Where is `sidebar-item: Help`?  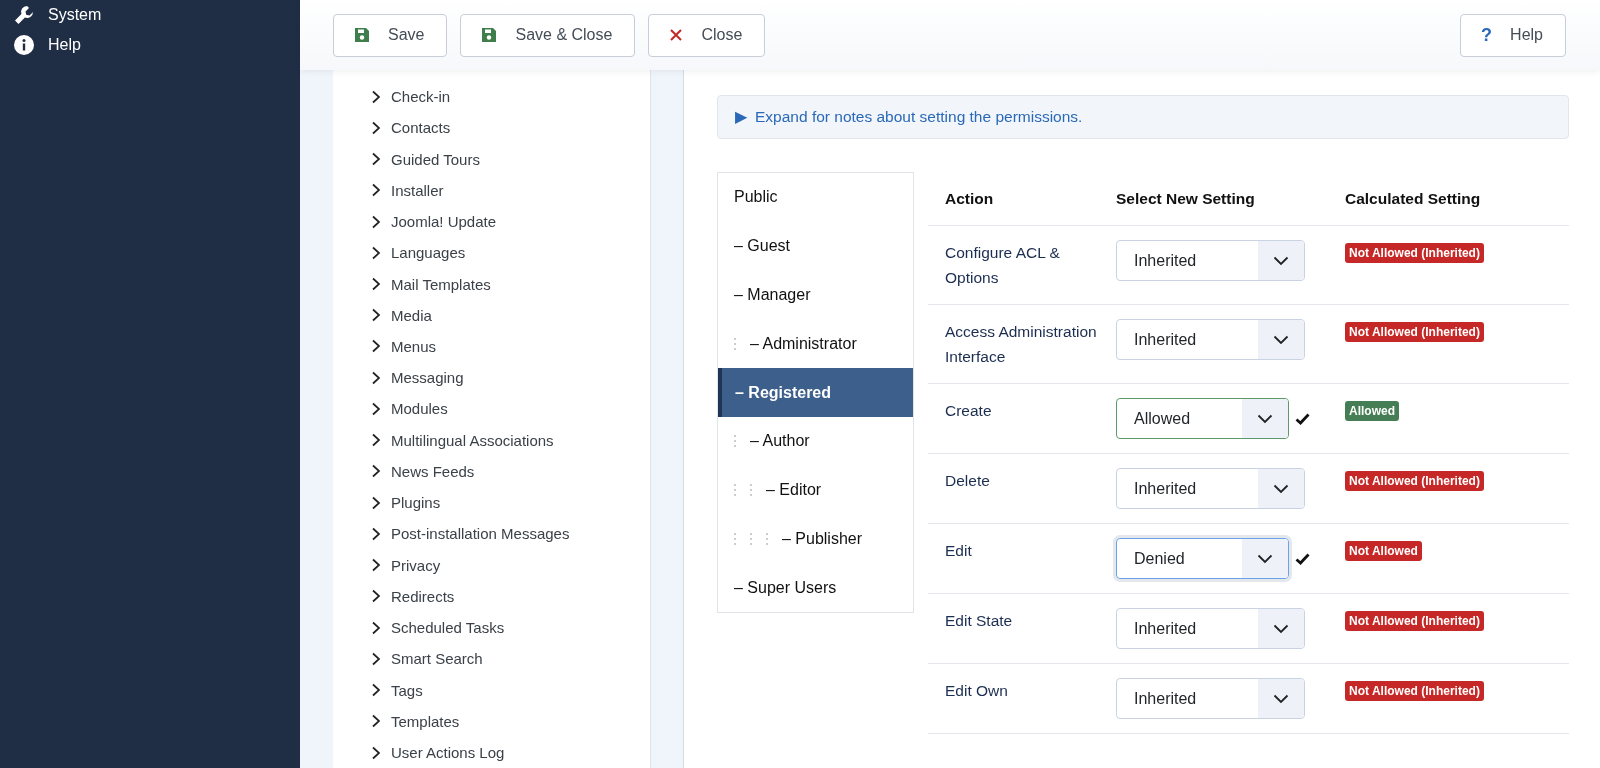
sidebar-item: Help is located at coordinates (150, 45).